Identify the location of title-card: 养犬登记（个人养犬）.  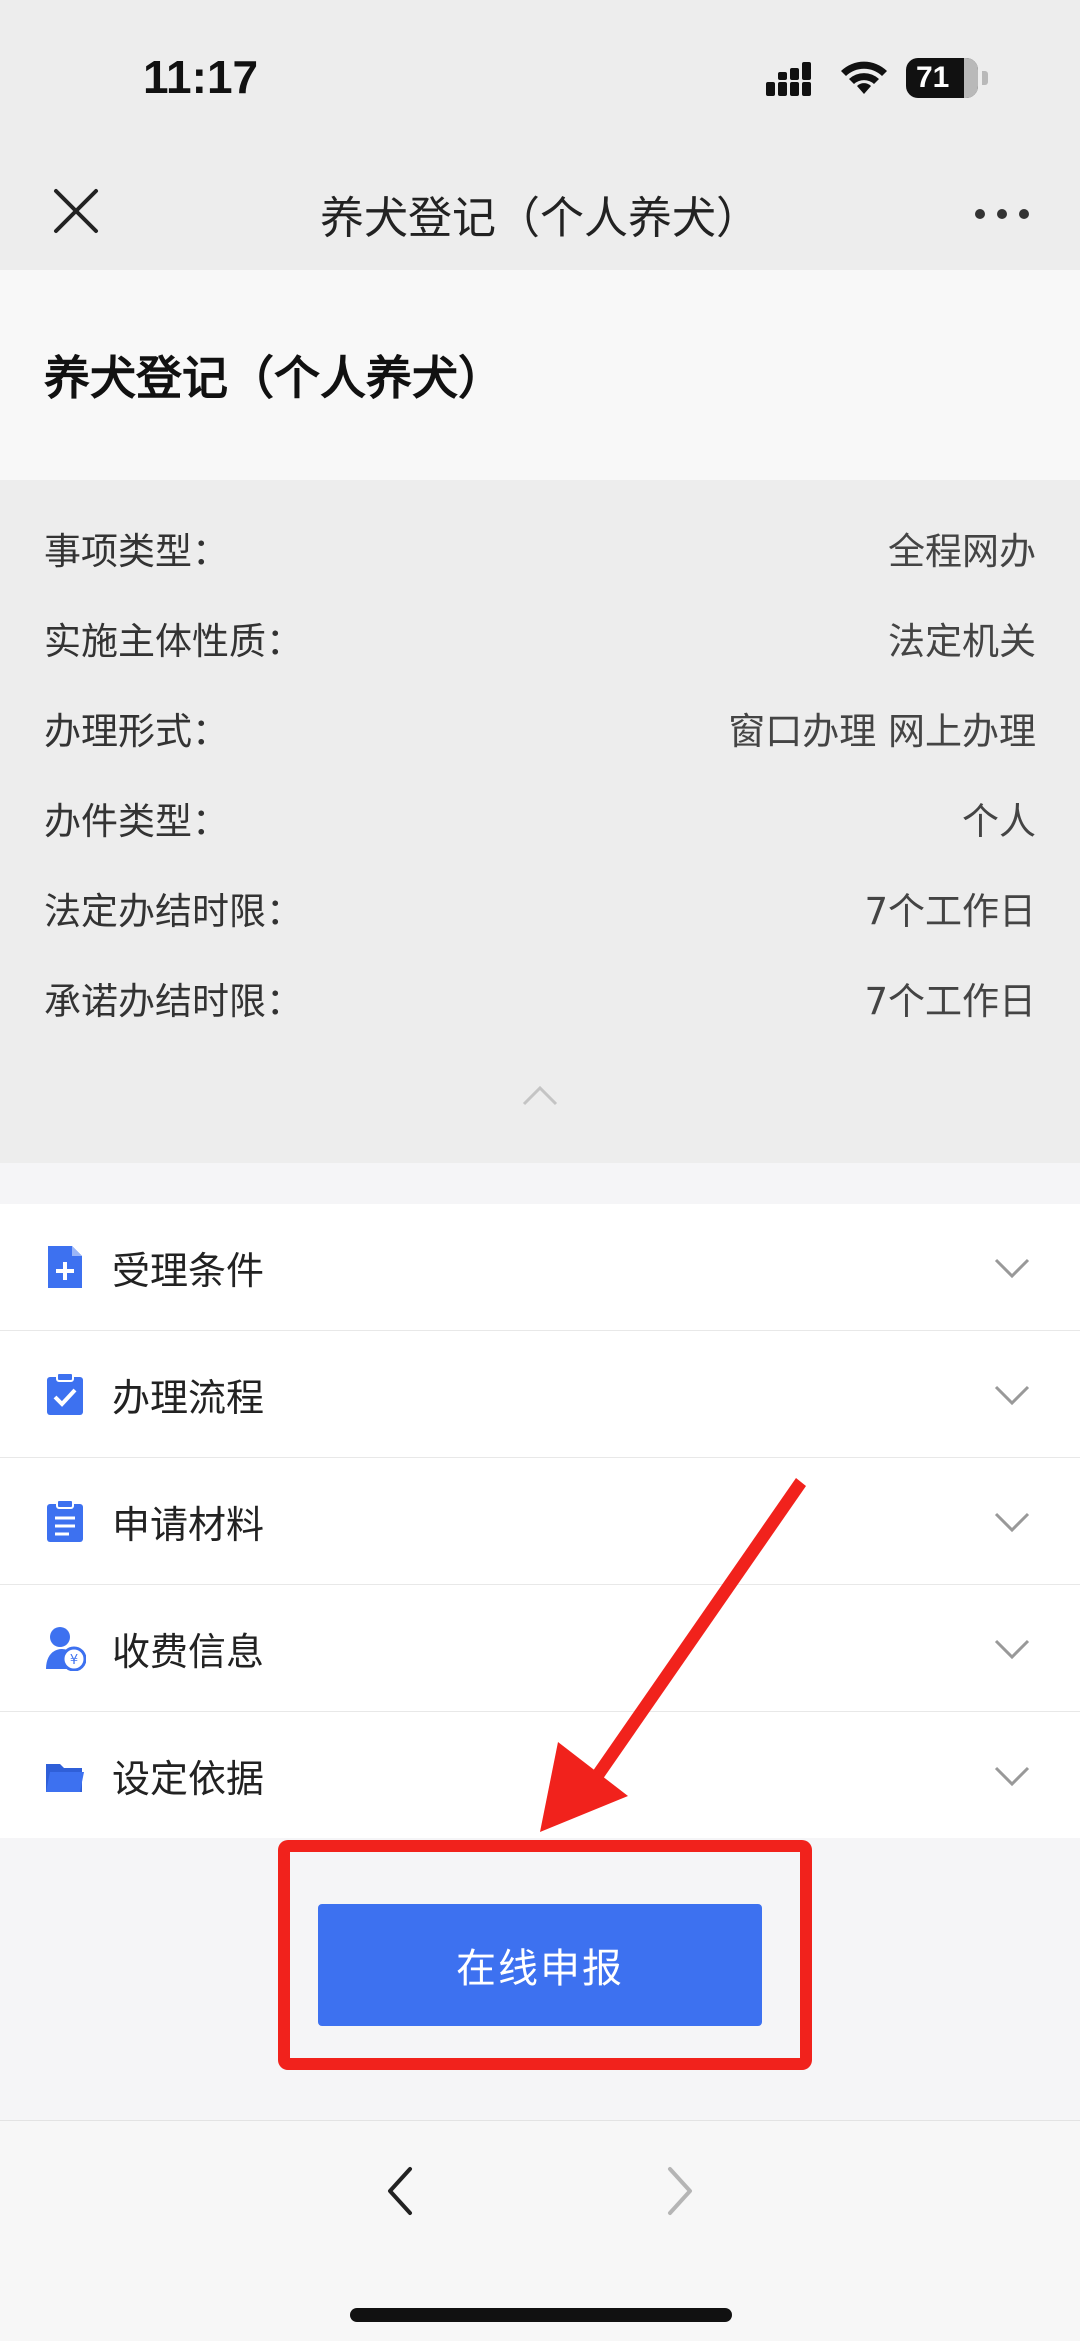
(540, 375).